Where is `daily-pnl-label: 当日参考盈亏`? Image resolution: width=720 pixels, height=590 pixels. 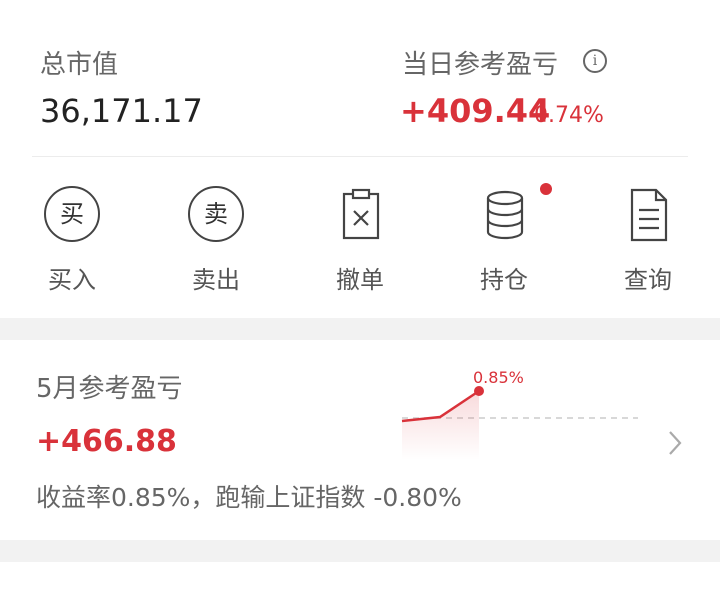
daily-pnl-label: 当日参考盈亏 is located at coordinates (480, 65).